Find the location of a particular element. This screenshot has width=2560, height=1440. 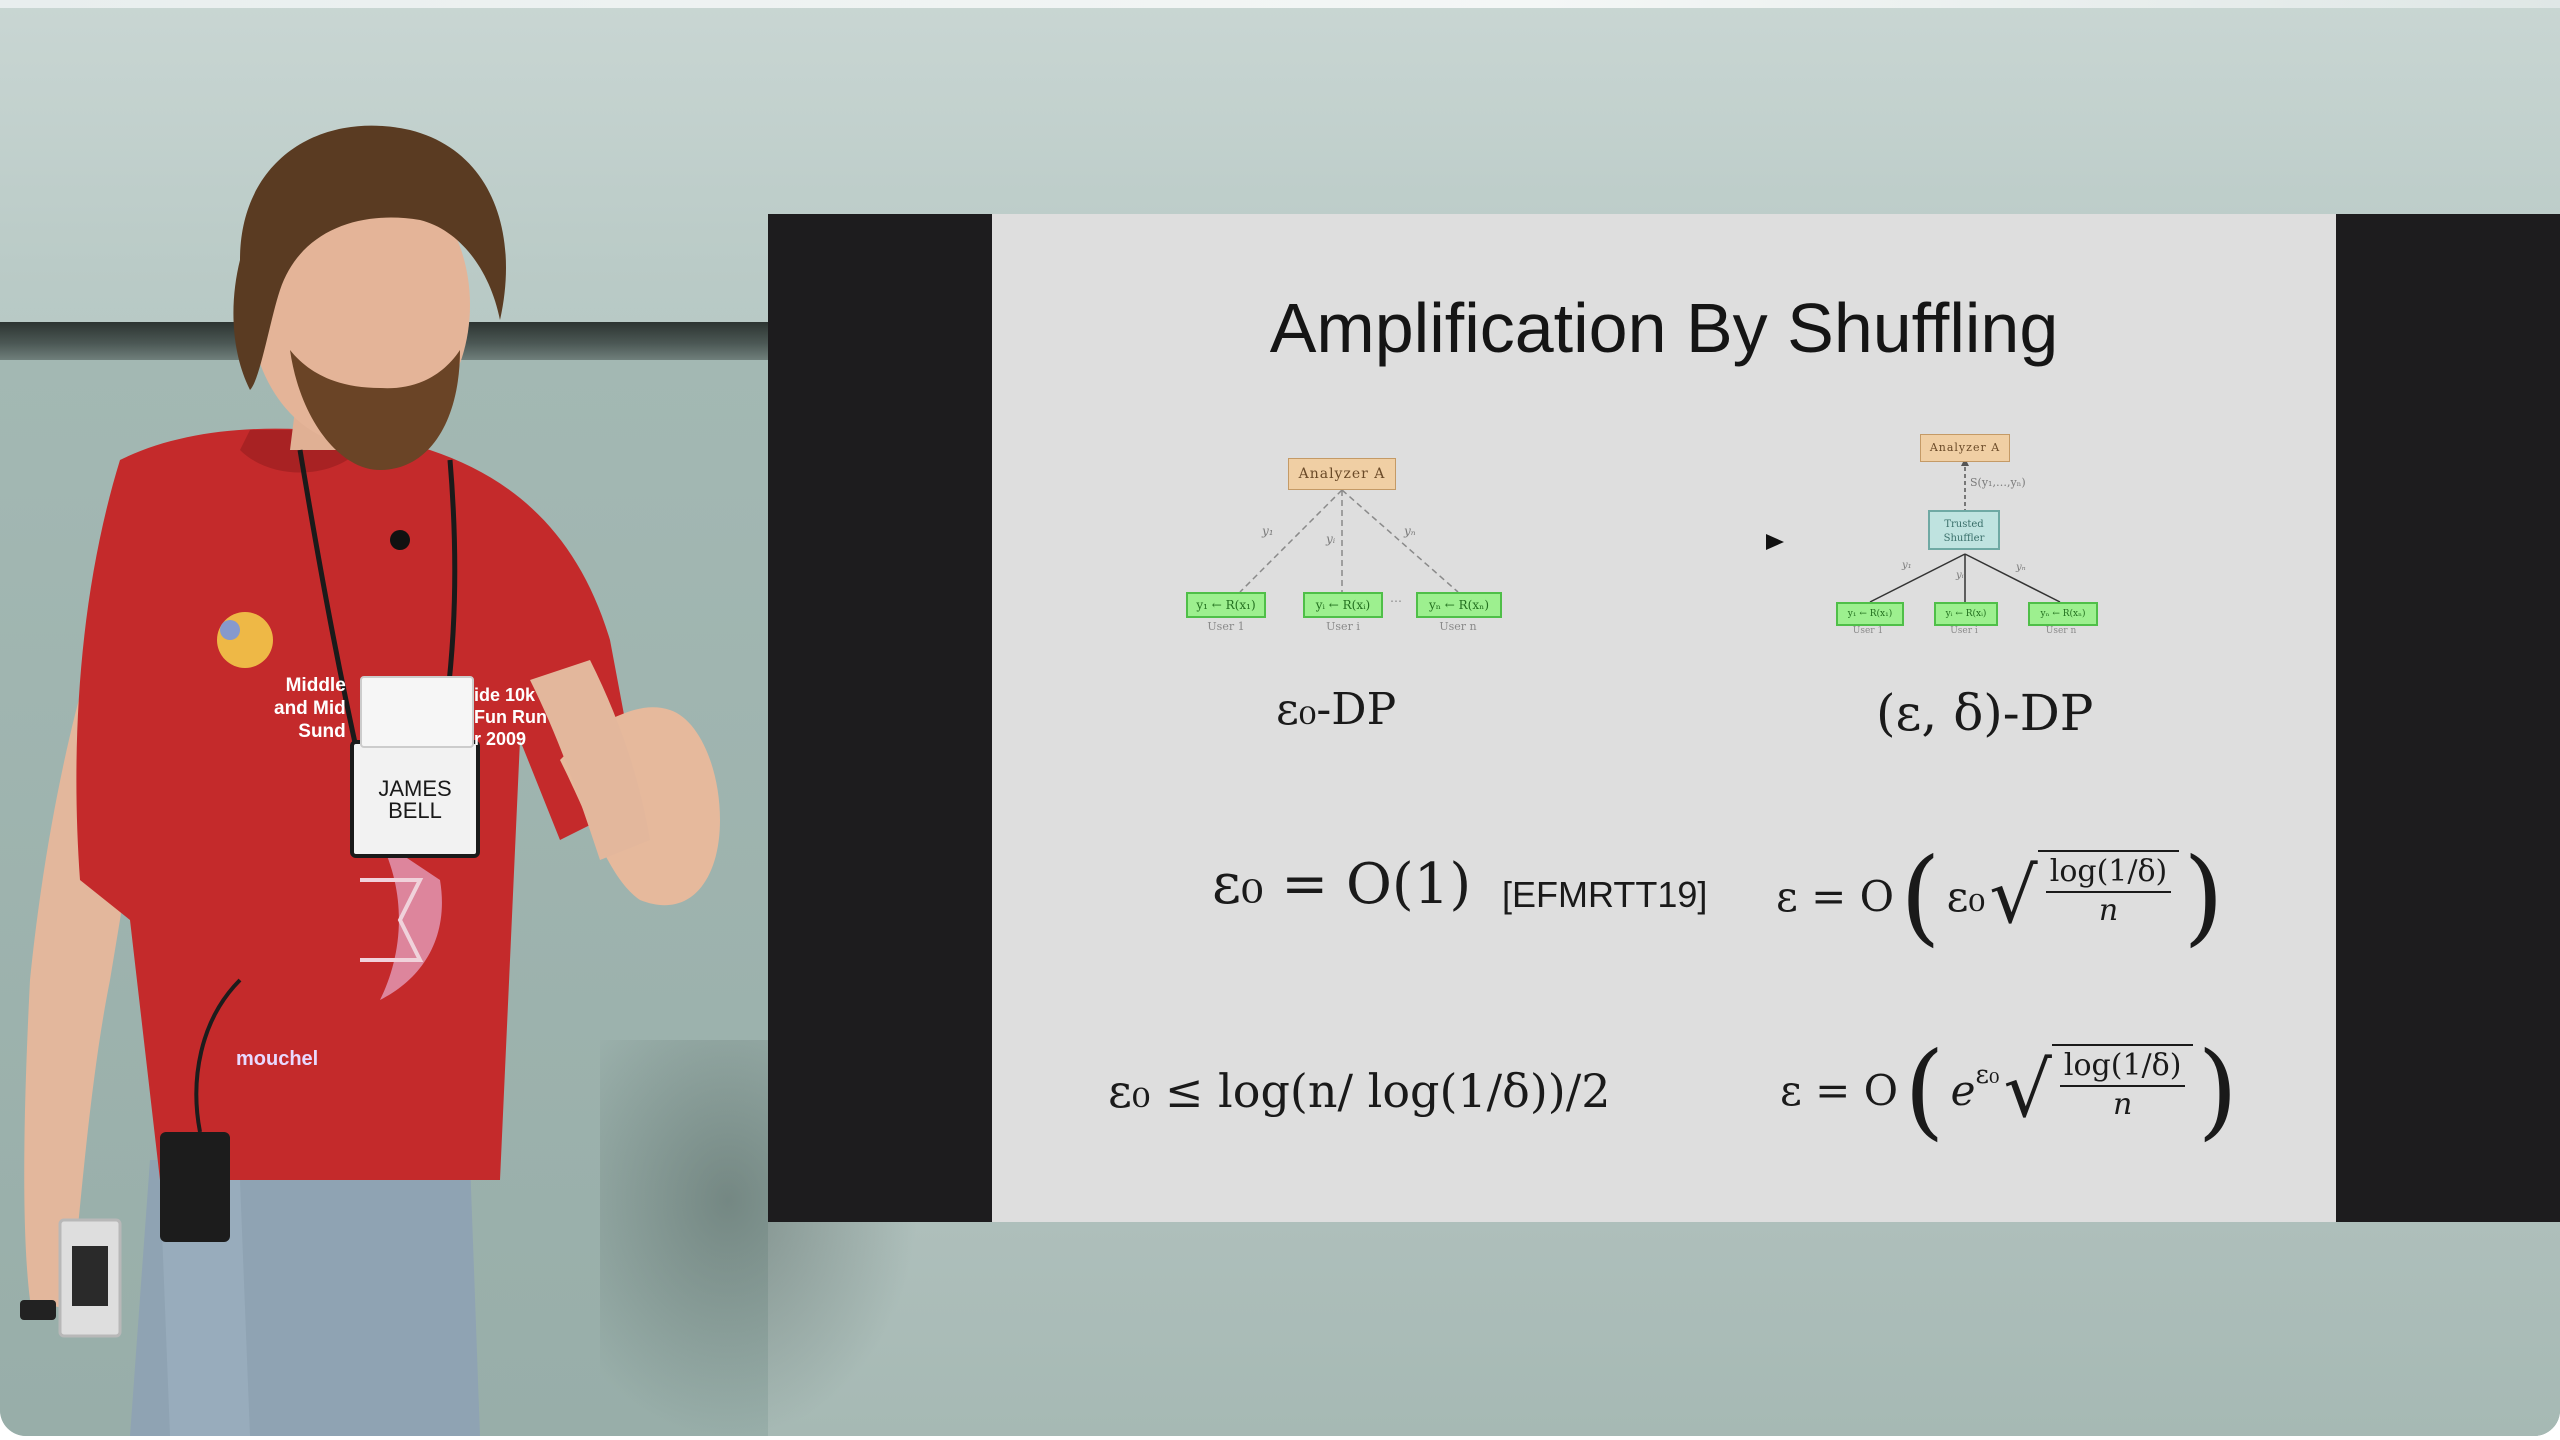

badge-name-line1: JAMES is located at coordinates (415, 788).